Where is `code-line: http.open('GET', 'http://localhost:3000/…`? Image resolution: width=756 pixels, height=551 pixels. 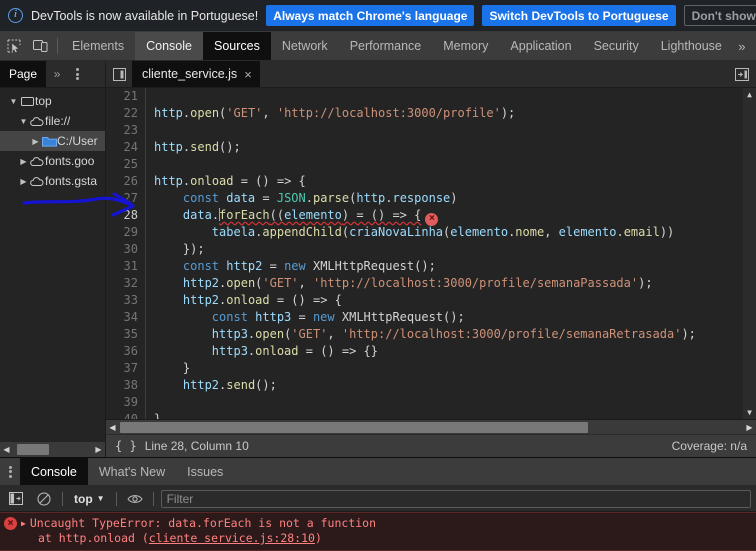
code-line: http.open('GET', 'http://localhost:3000/… is located at coordinates (455, 113).